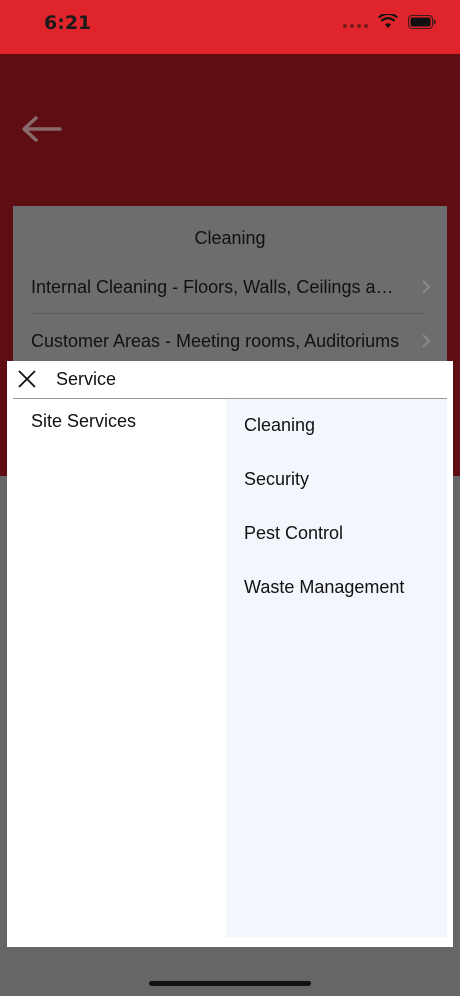 Image resolution: width=460 pixels, height=996 pixels. I want to click on service-group-site-services: Site Services, so click(83, 421).